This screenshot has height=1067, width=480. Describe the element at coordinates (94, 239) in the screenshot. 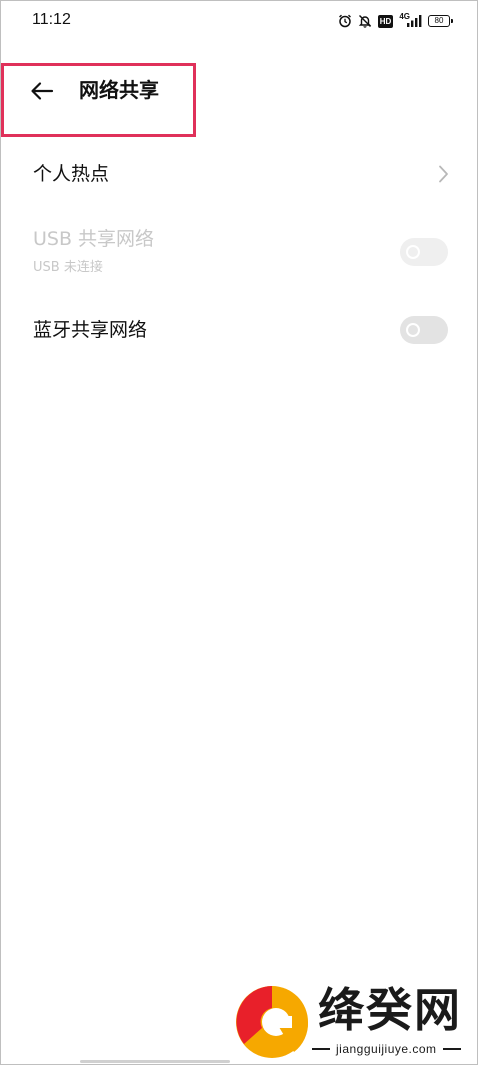

I see `item-title: USB 共享网络` at that location.